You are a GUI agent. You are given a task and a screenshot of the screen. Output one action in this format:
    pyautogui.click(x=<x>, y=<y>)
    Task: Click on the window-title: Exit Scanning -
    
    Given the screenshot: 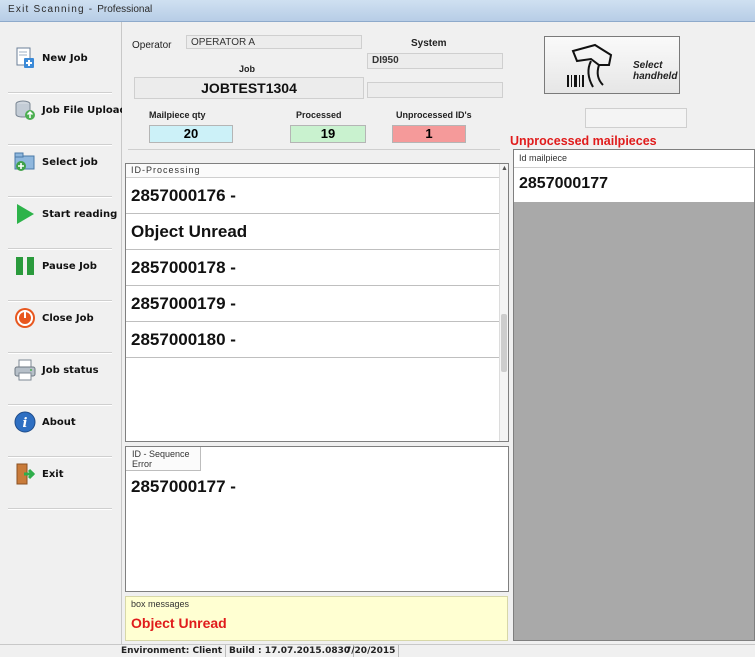 What is the action you would take?
    pyautogui.click(x=53, y=9)
    